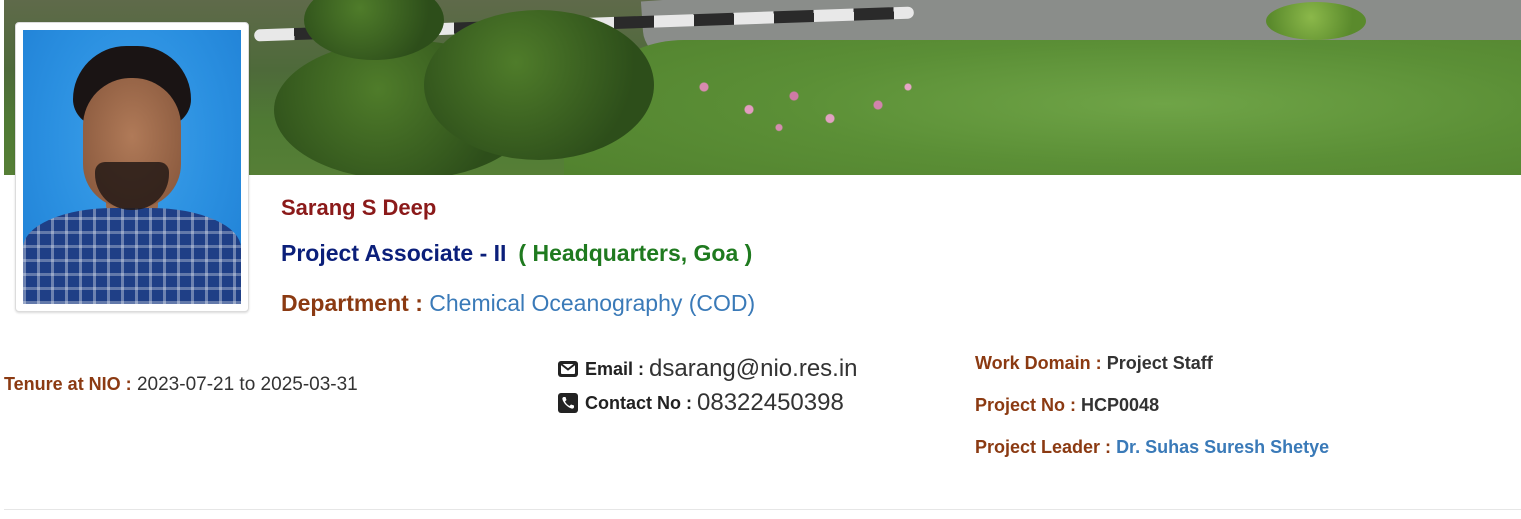 This screenshot has width=1521, height=519. Describe the element at coordinates (247, 384) in the screenshot. I see `tenure-value: 2023-07-21 to 2025-03-31` at that location.